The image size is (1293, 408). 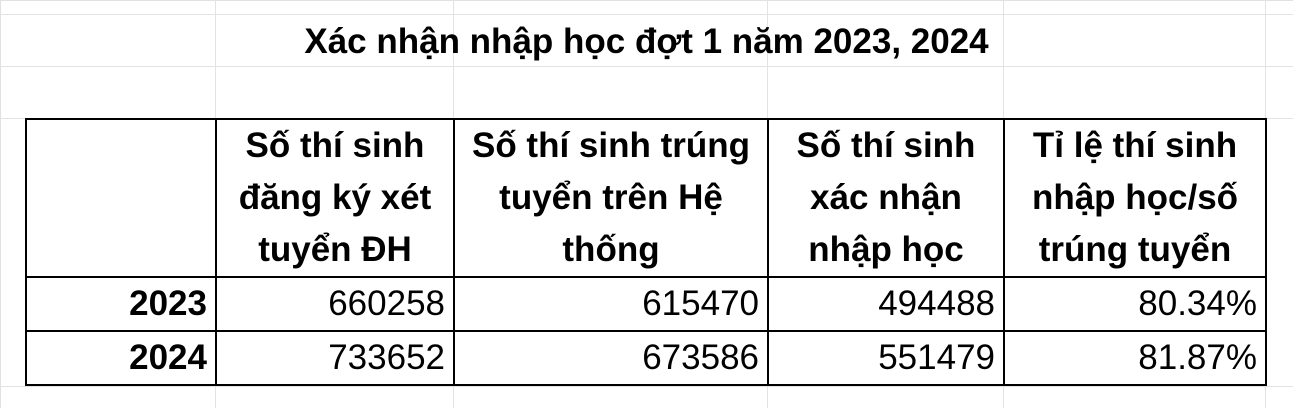 What do you see at coordinates (611, 358) in the screenshot?
I see `admitted-cell: 673586` at bounding box center [611, 358].